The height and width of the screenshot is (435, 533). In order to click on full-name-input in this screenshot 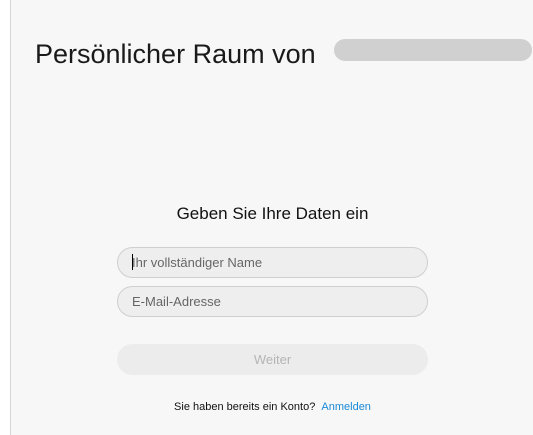, I will do `click(272, 262)`.